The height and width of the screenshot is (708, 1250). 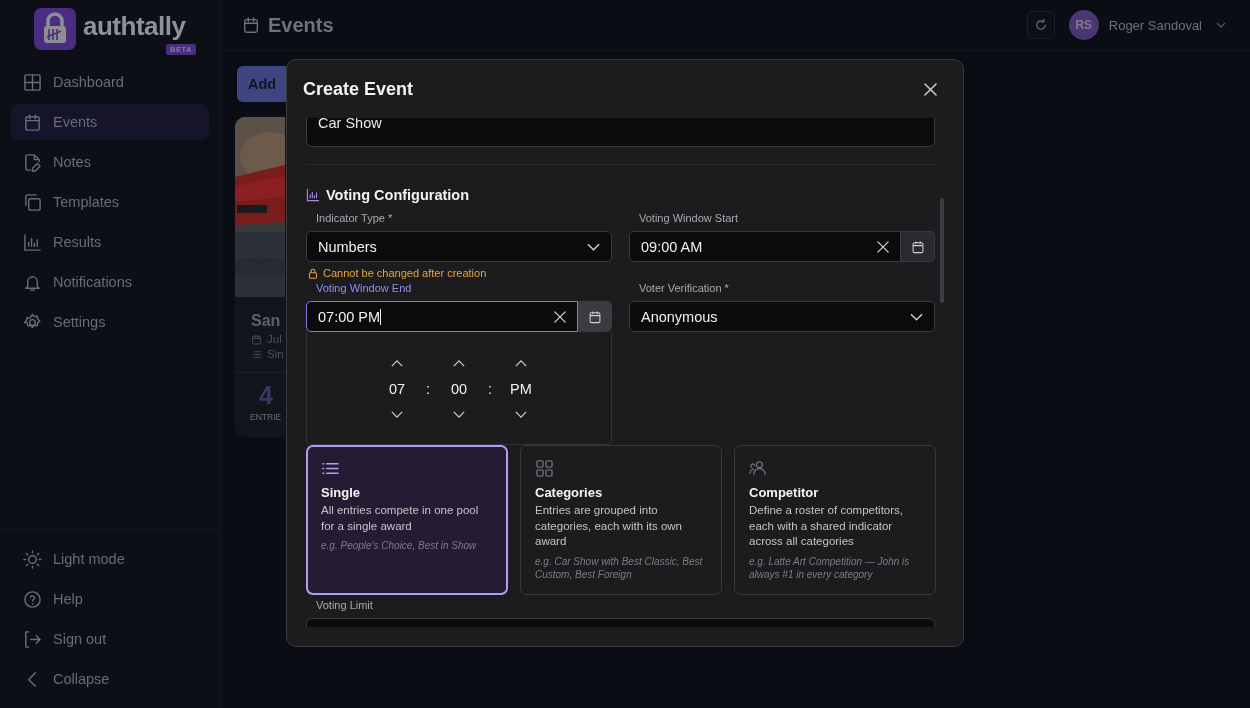 I want to click on copy-icon, so click(x=32, y=202).